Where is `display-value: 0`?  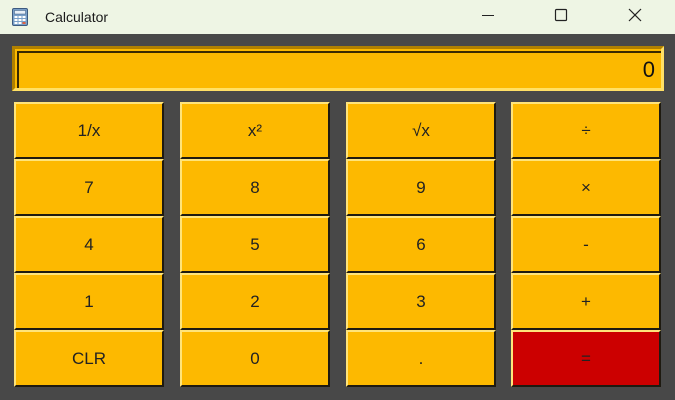
display-value: 0 is located at coordinates (648, 69).